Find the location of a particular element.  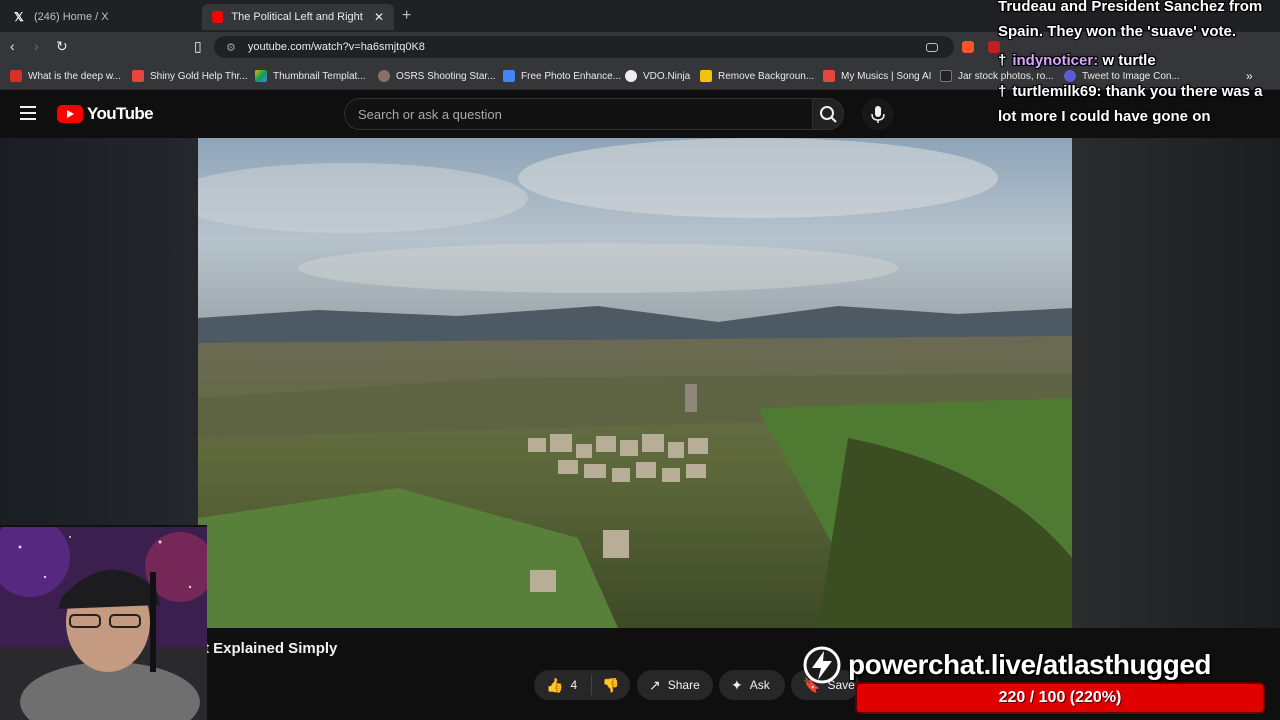

youtube-play-icon is located at coordinates (70, 114).